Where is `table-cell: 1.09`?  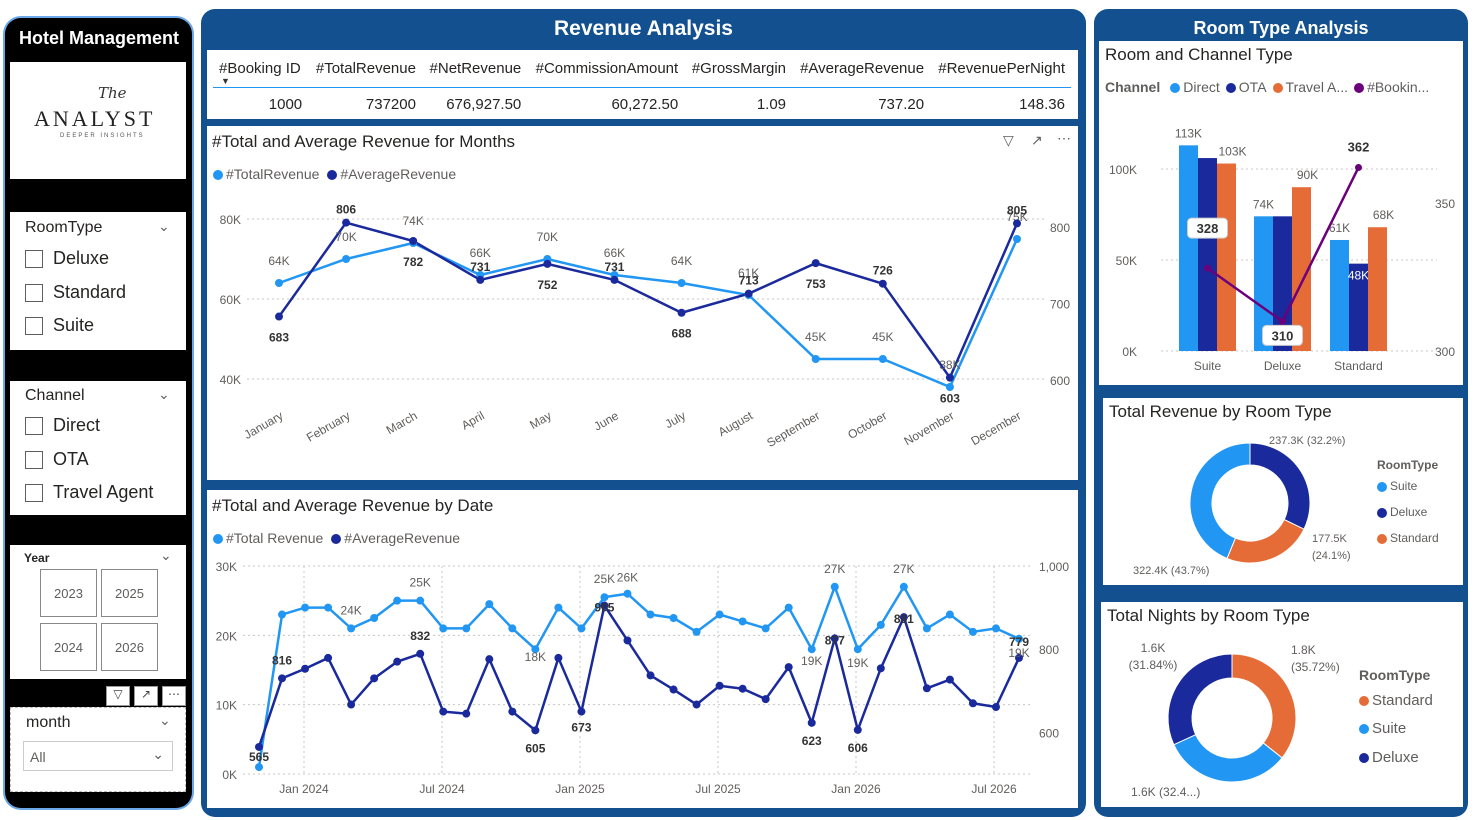
table-cell: 1.09 is located at coordinates (771, 104).